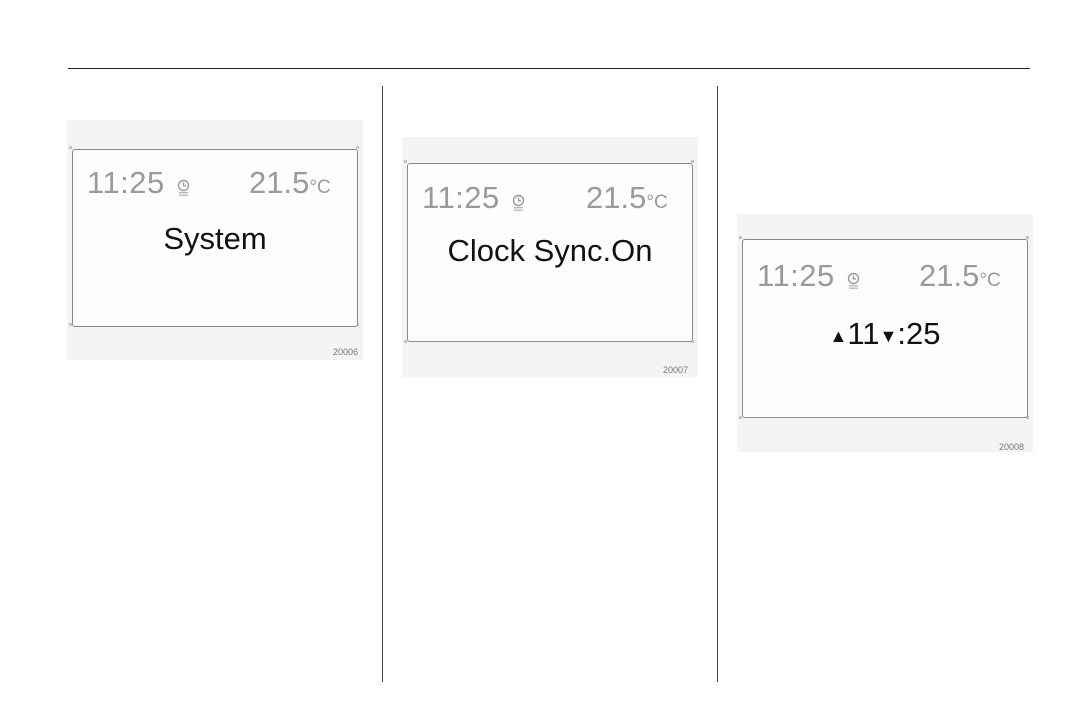 This screenshot has height=720, width=1077. I want to click on display-screen: 11:25 21.5°C Clock Sync.On, so click(550, 252).